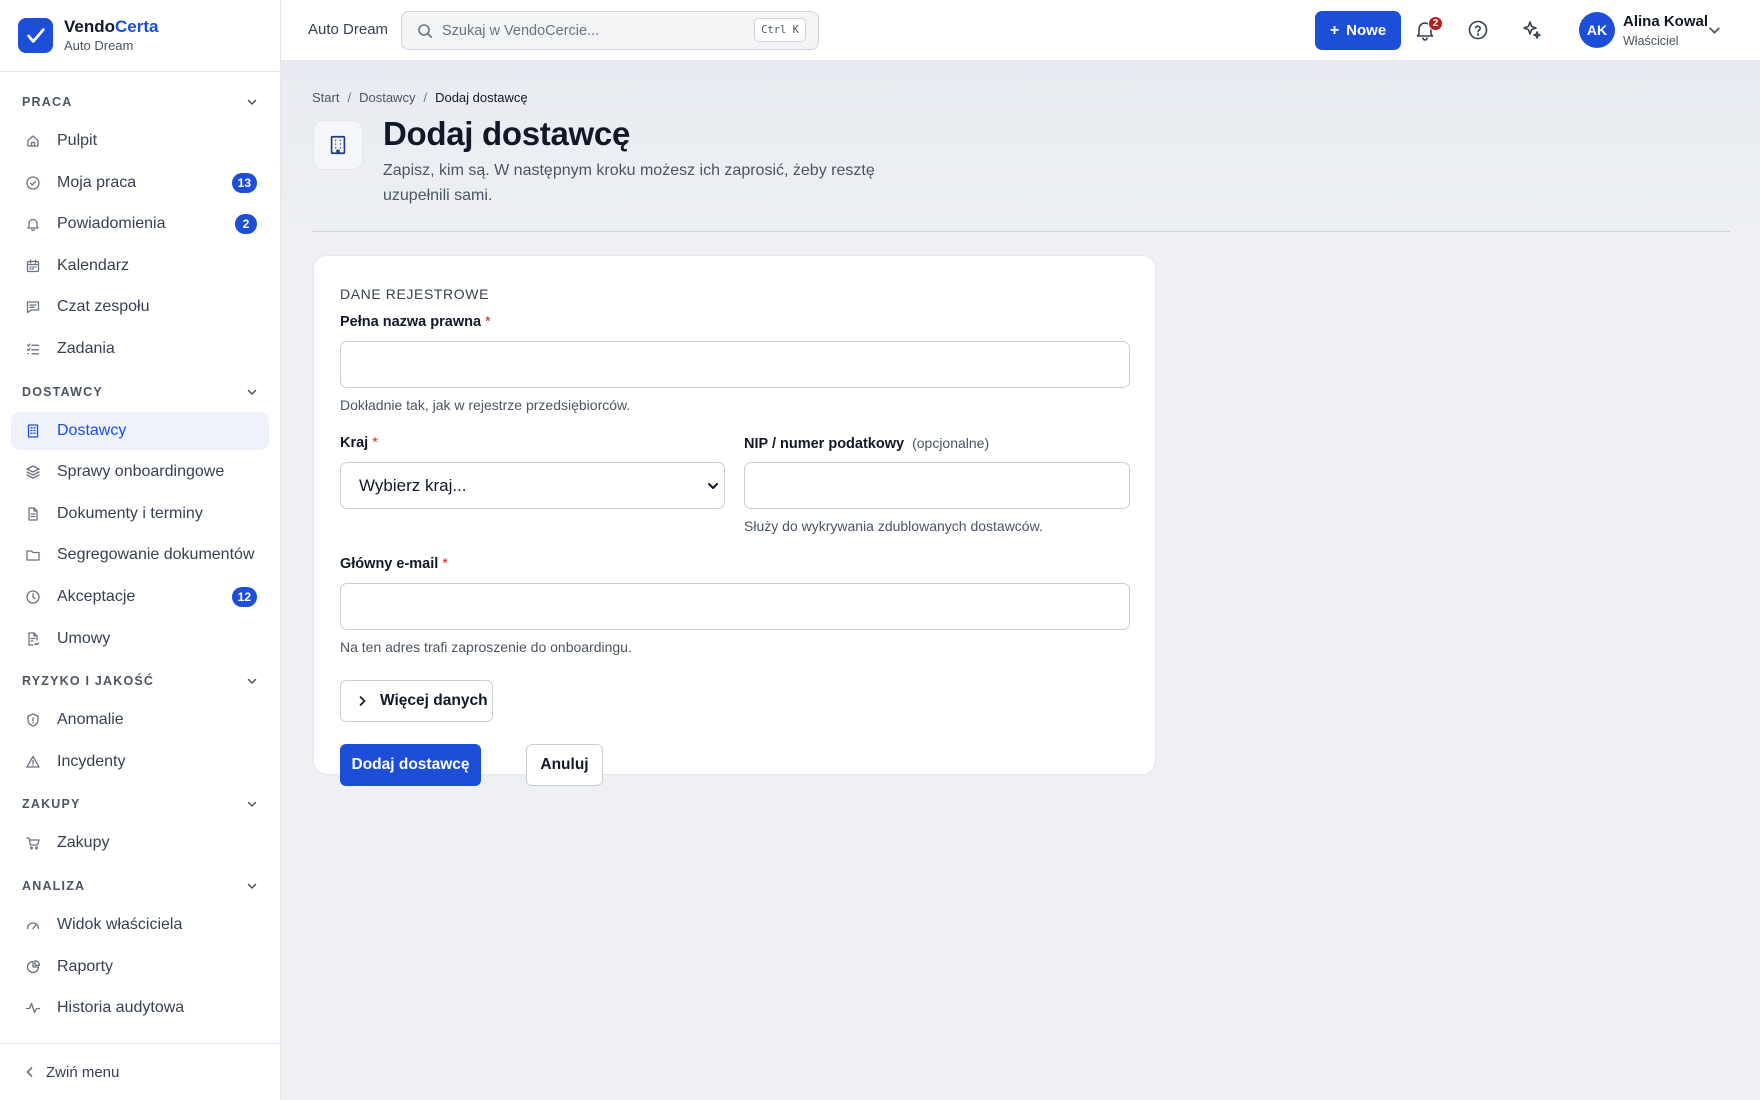 The image size is (1760, 1100). What do you see at coordinates (83, 1072) in the screenshot?
I see `collapse-menu-label: Zwiń menu` at bounding box center [83, 1072].